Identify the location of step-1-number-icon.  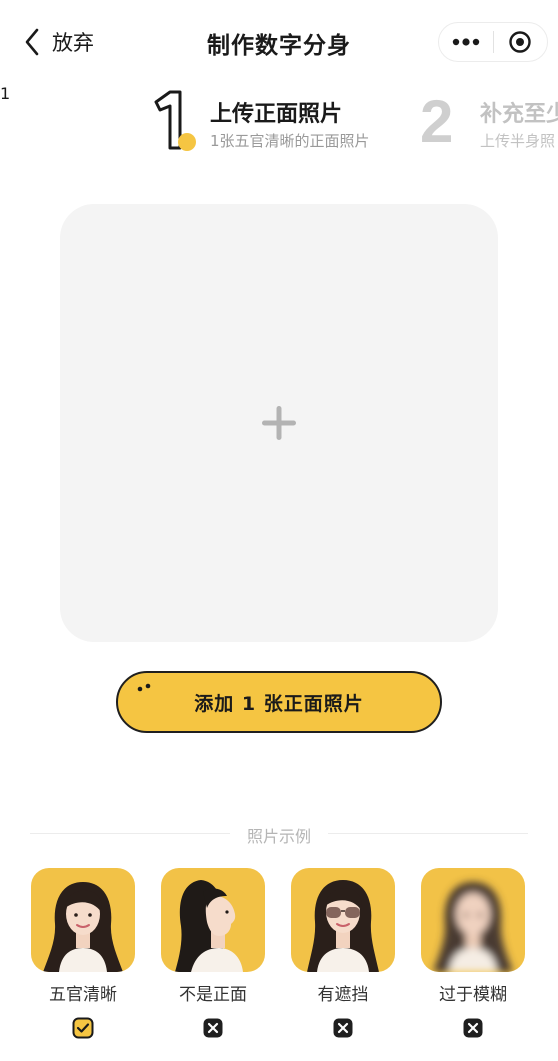
(175, 120).